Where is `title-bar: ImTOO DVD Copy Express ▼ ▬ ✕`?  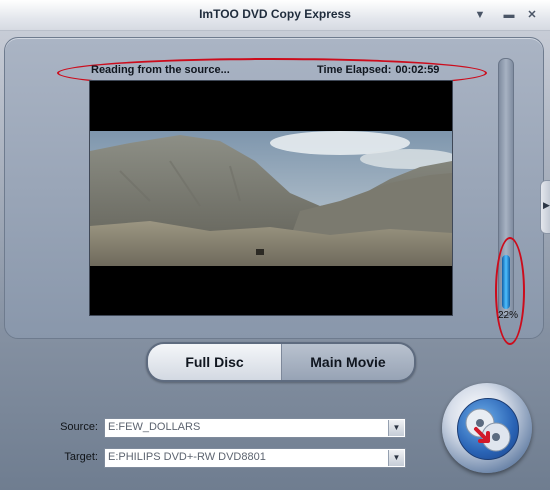
title-bar: ImTOO DVD Copy Express ▼ ▬ ✕ is located at coordinates (275, 15).